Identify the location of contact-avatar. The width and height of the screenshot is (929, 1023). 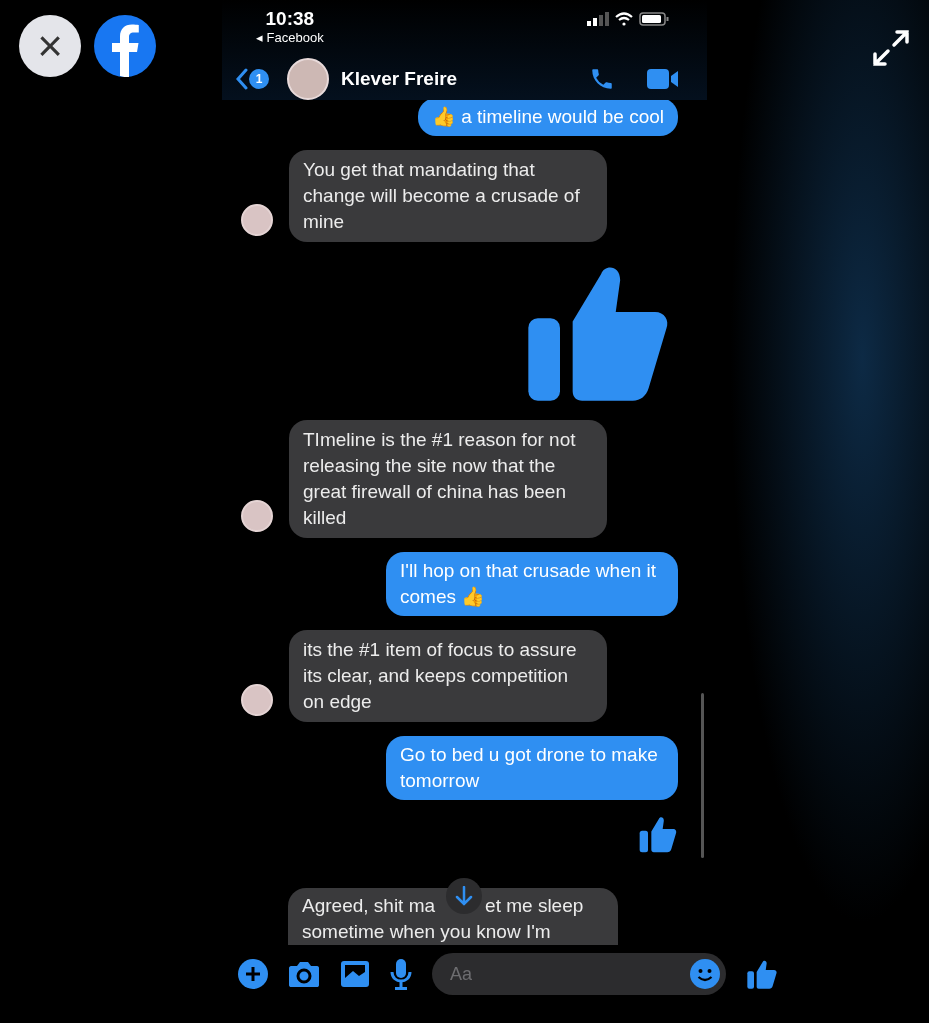
(308, 79).